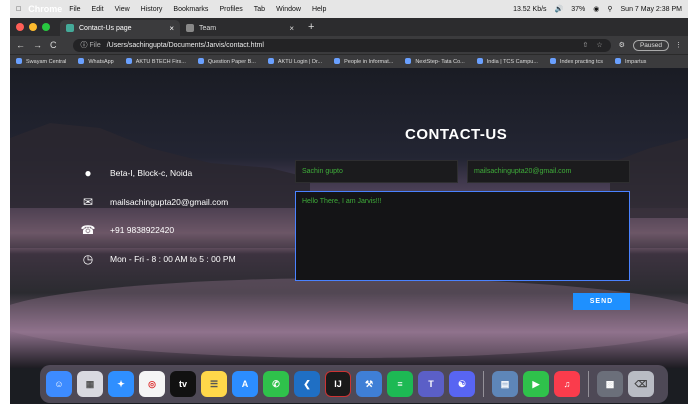  I want to click on spotify-icon: ≡, so click(400, 384).